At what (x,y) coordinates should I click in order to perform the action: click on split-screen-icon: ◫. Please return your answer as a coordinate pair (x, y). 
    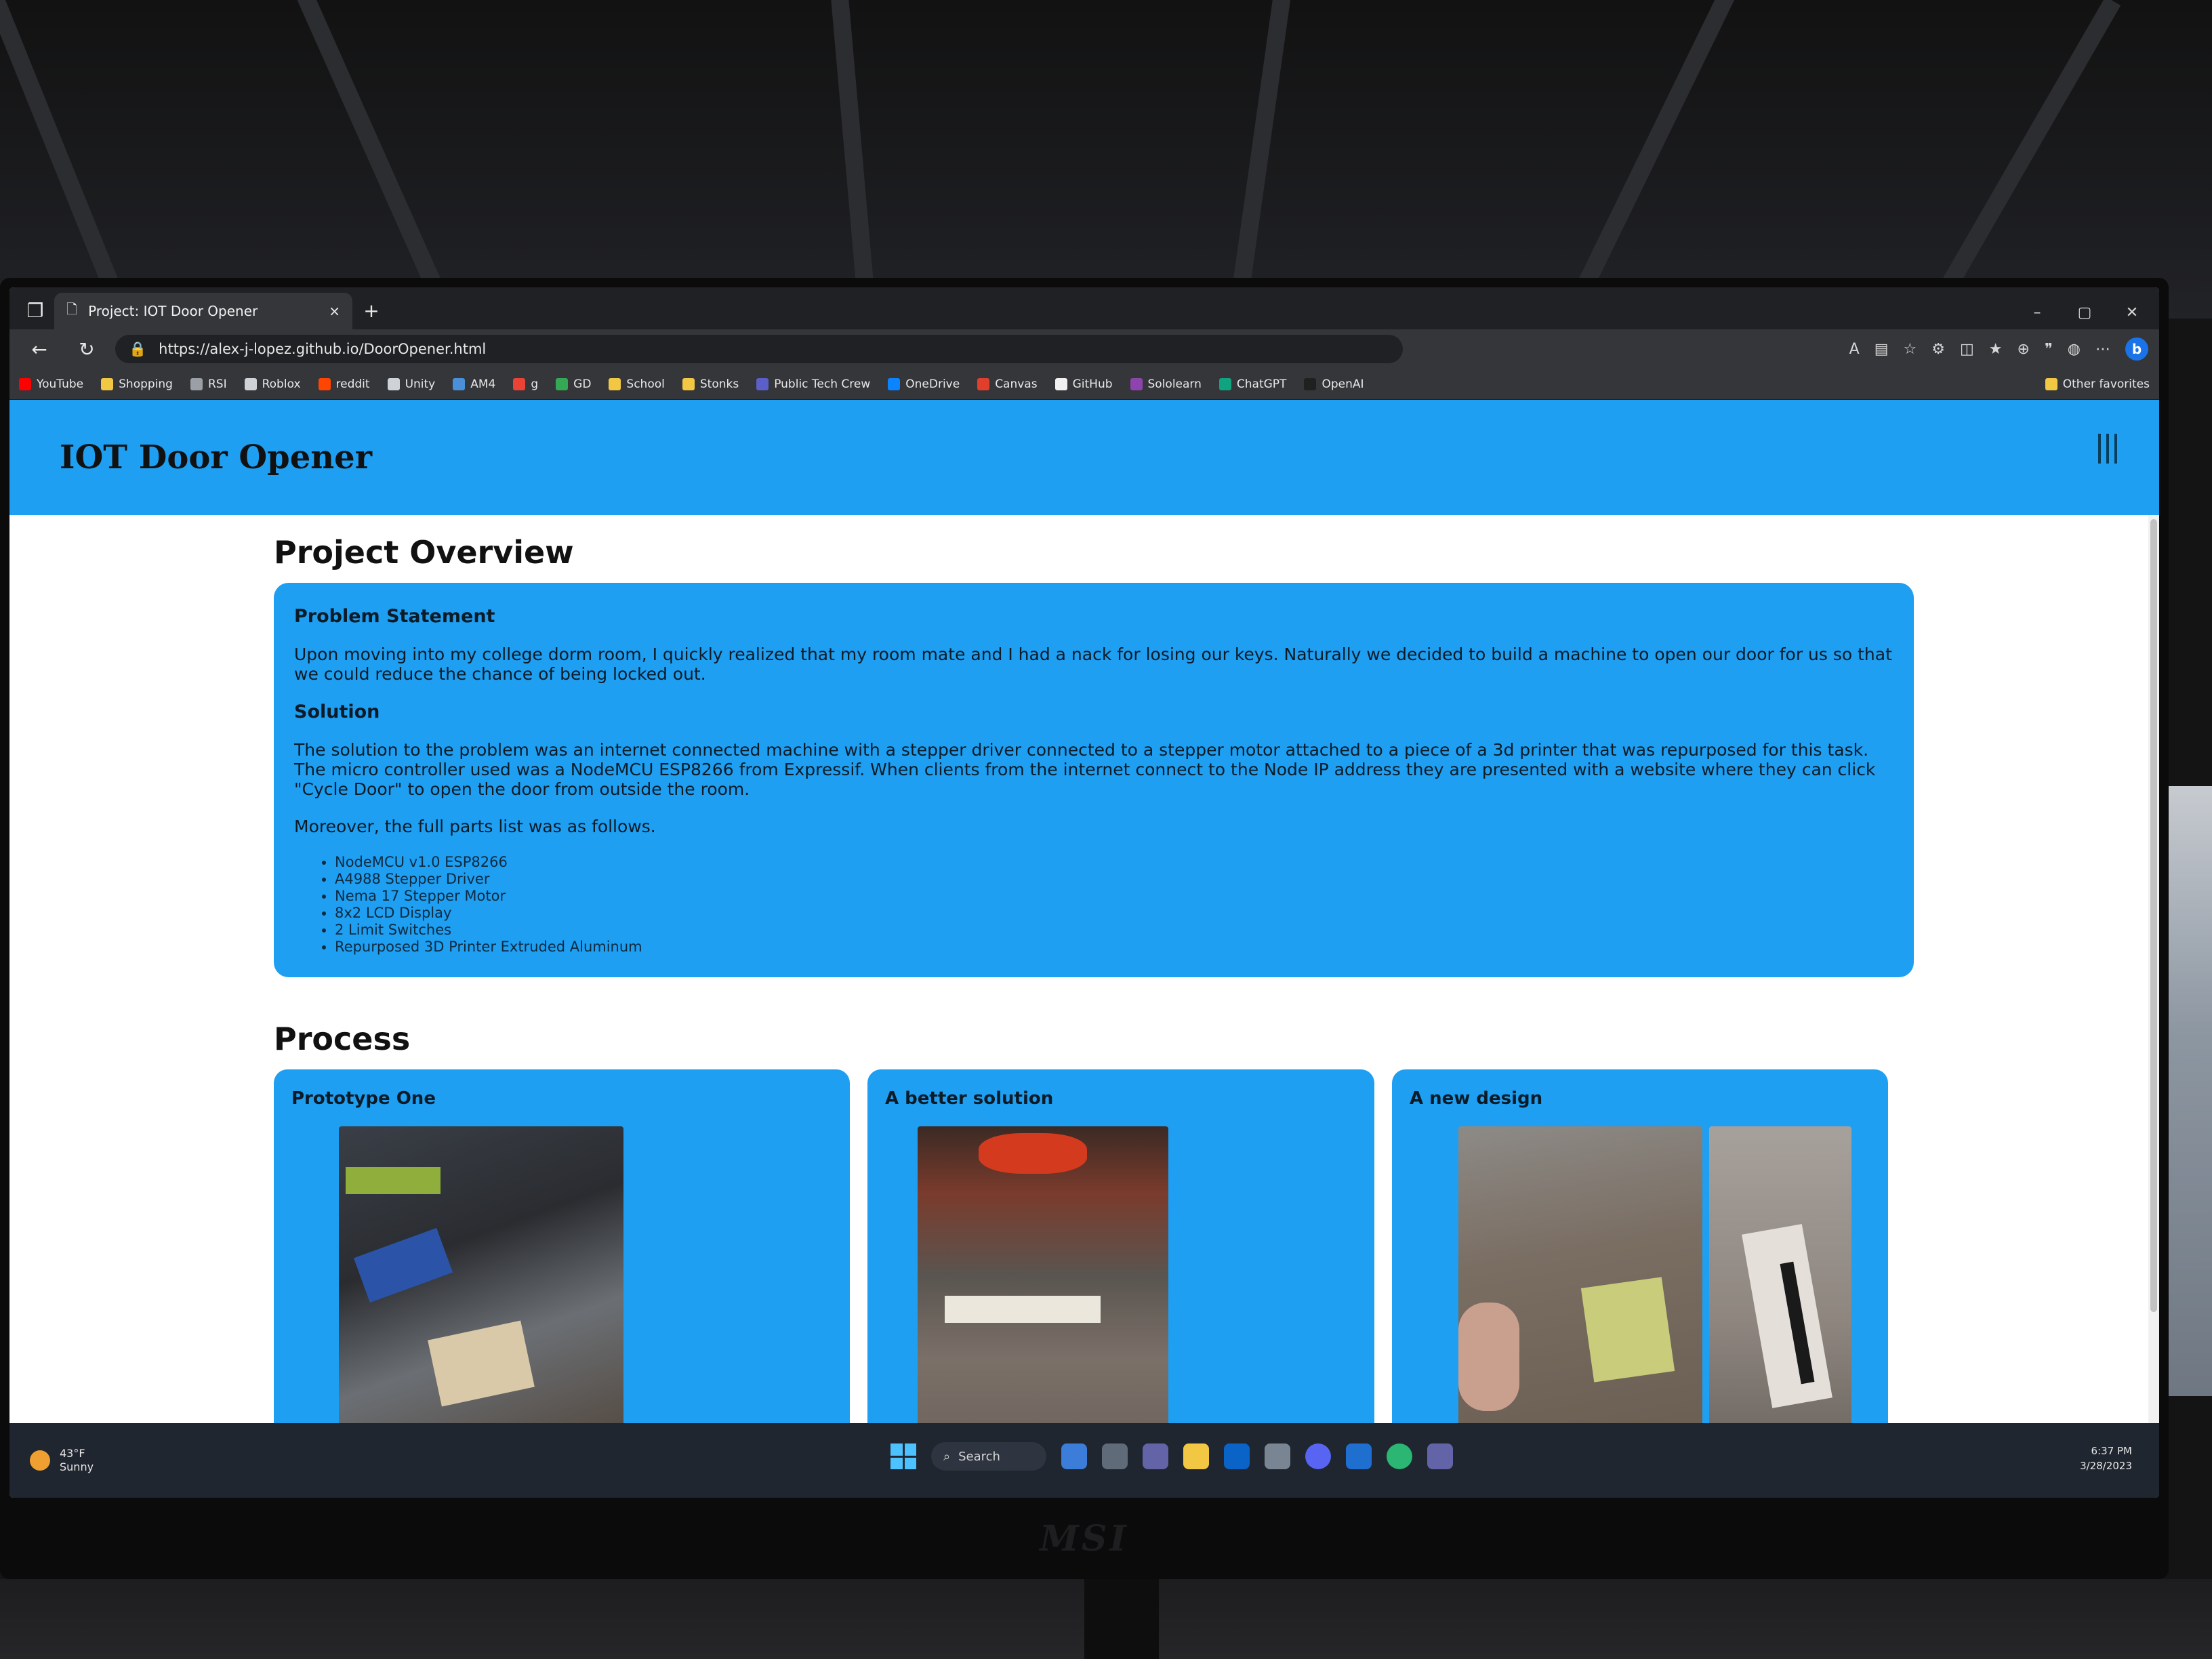
    Looking at the image, I should click on (1967, 349).